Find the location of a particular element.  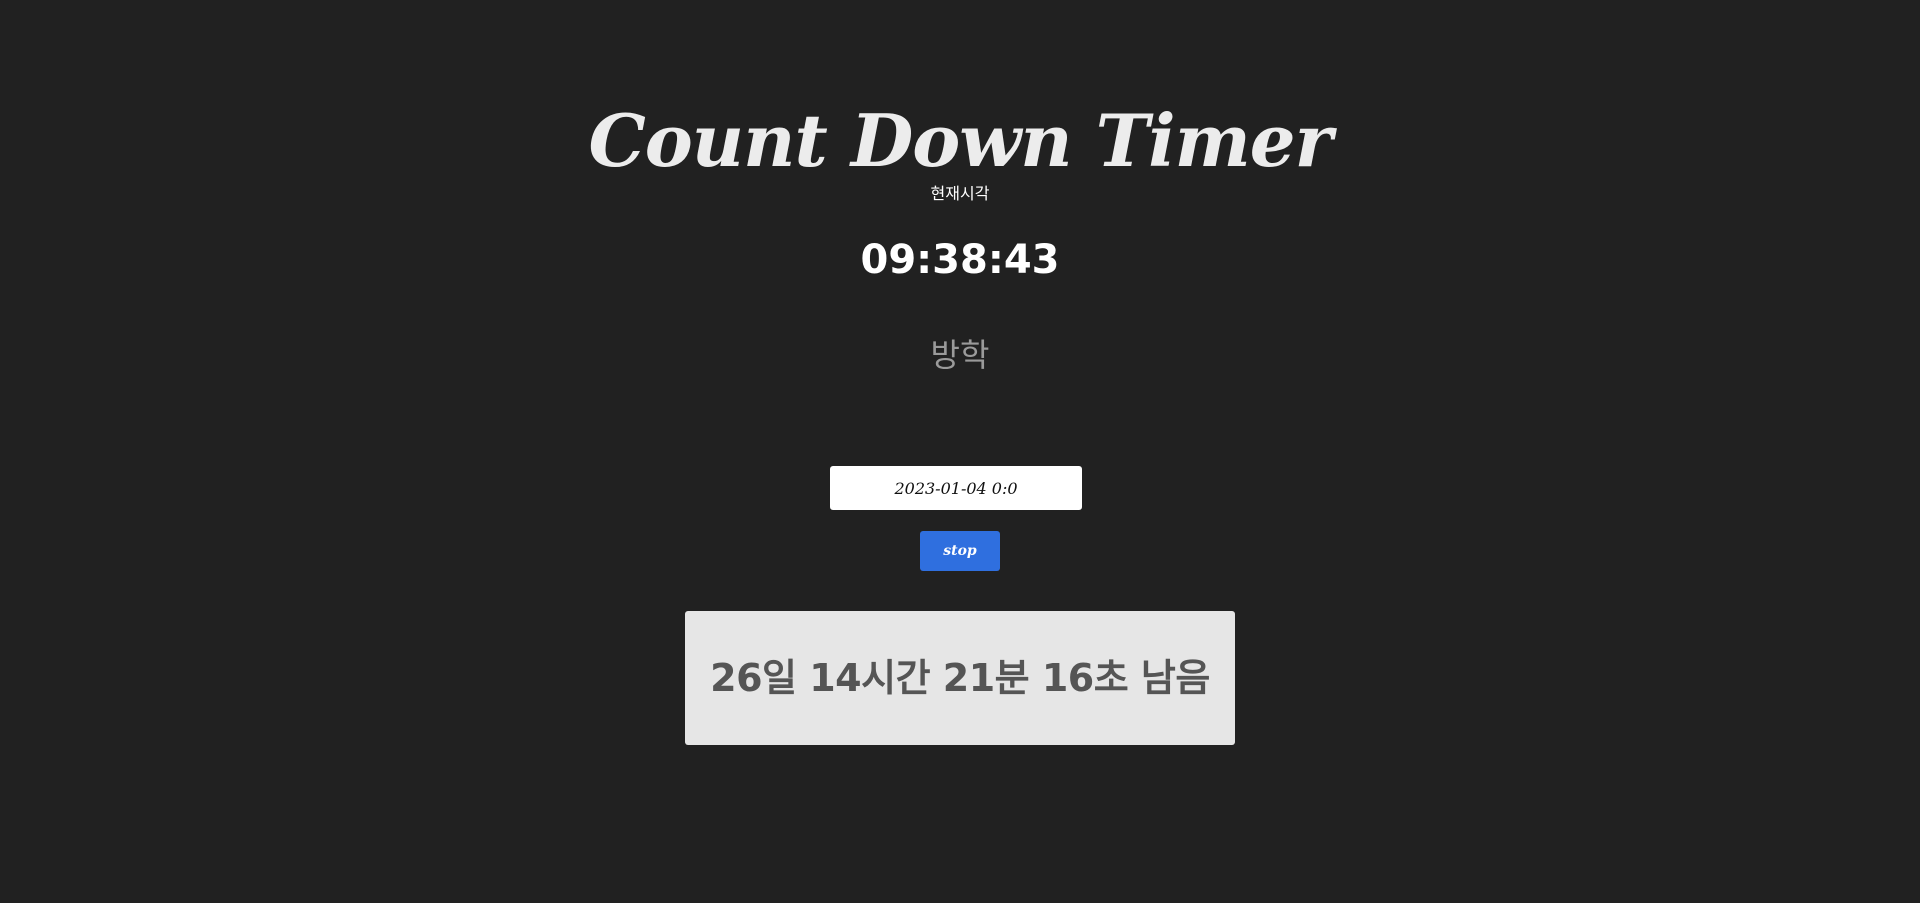

page-title: Count Down Timer is located at coordinates (960, 141).